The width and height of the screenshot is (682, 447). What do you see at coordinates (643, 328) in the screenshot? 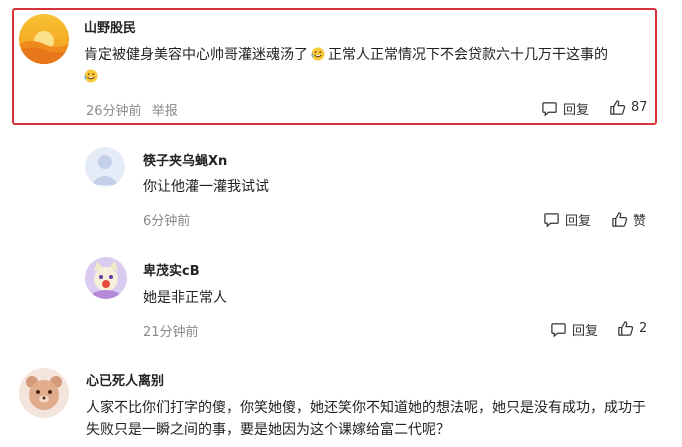
I see `like-count: 2` at bounding box center [643, 328].